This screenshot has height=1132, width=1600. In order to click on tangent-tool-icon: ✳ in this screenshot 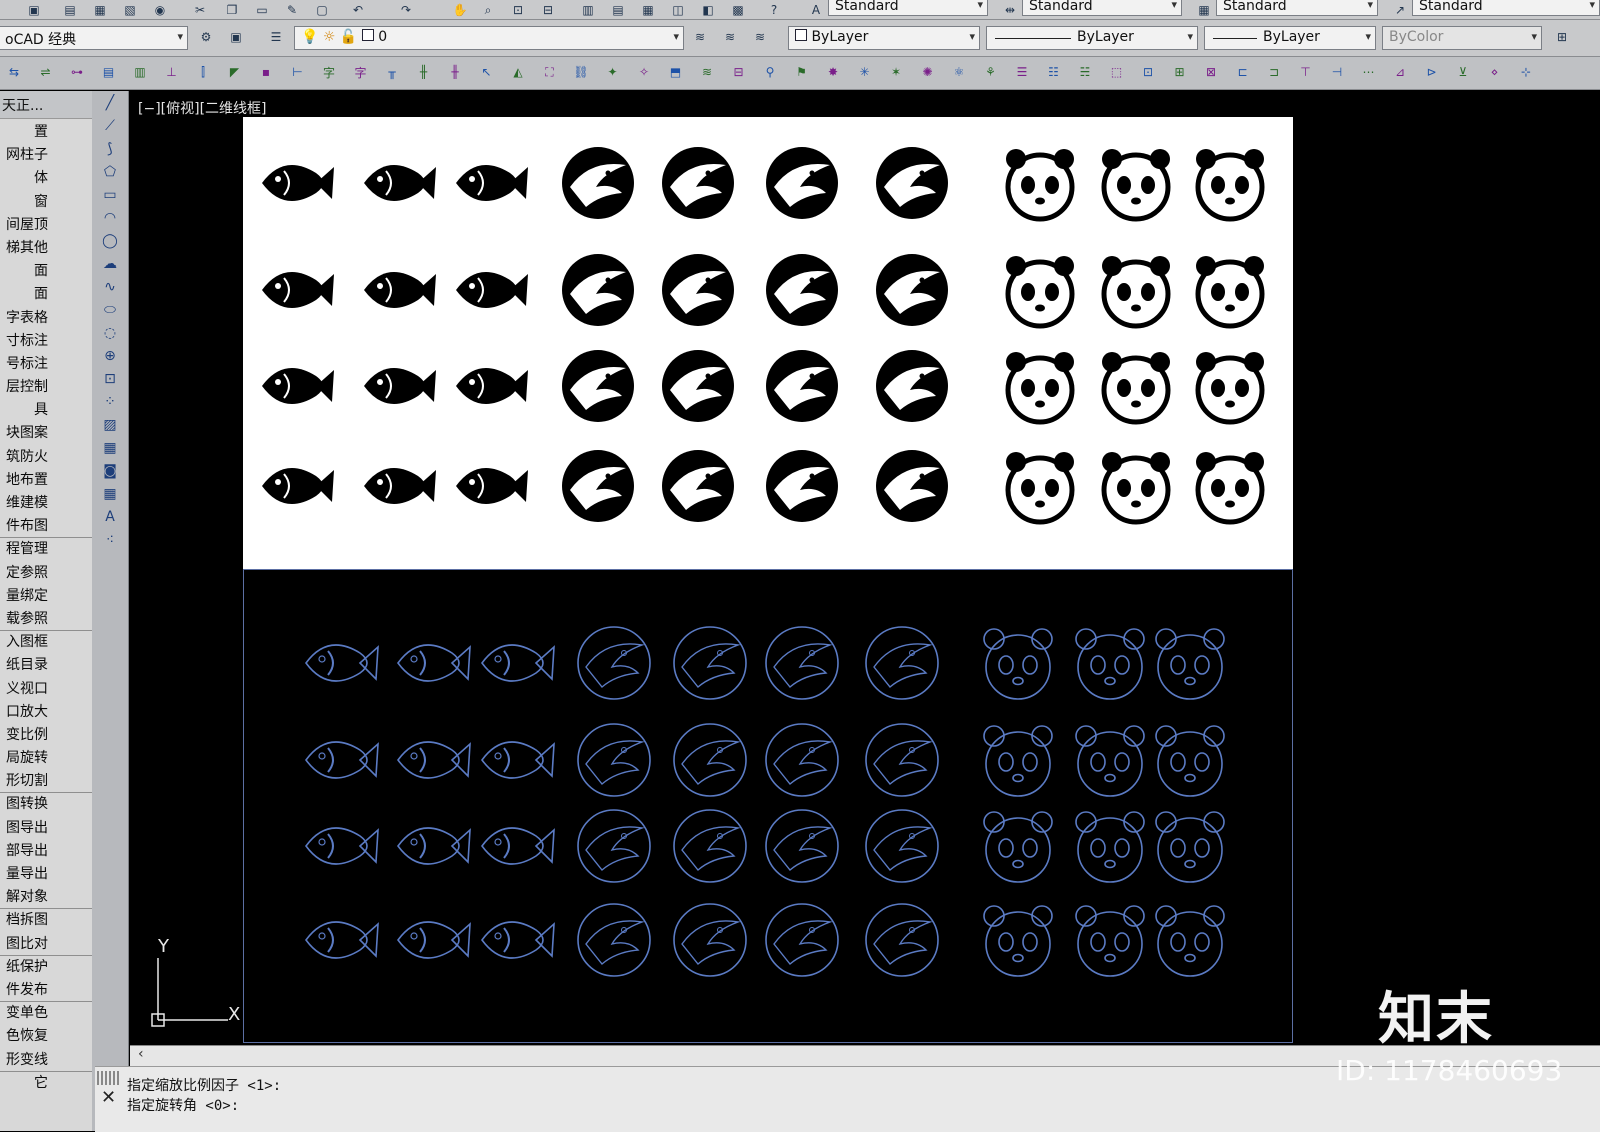, I will do `click(865, 72)`.